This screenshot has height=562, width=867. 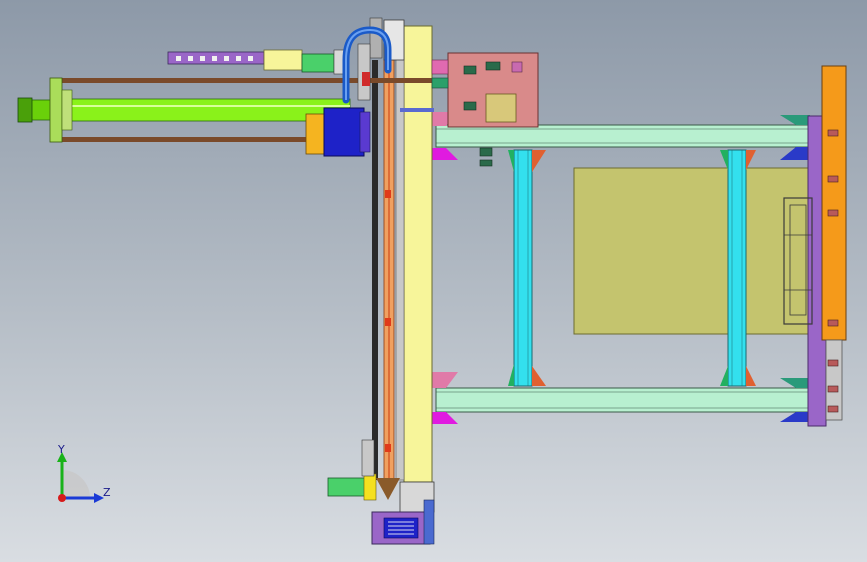 What do you see at coordinates (25, 110) in the screenshot?
I see `cylinder-tip` at bounding box center [25, 110].